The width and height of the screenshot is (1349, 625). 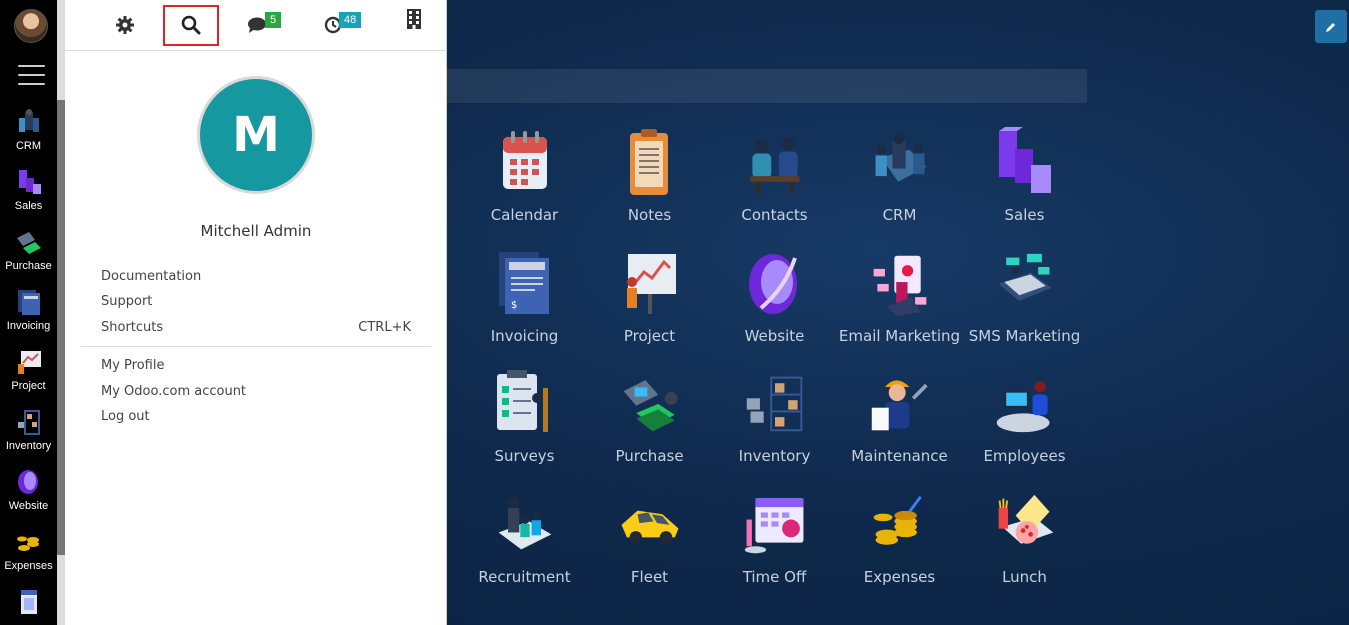 I want to click on app-label: Project, so click(x=649, y=335).